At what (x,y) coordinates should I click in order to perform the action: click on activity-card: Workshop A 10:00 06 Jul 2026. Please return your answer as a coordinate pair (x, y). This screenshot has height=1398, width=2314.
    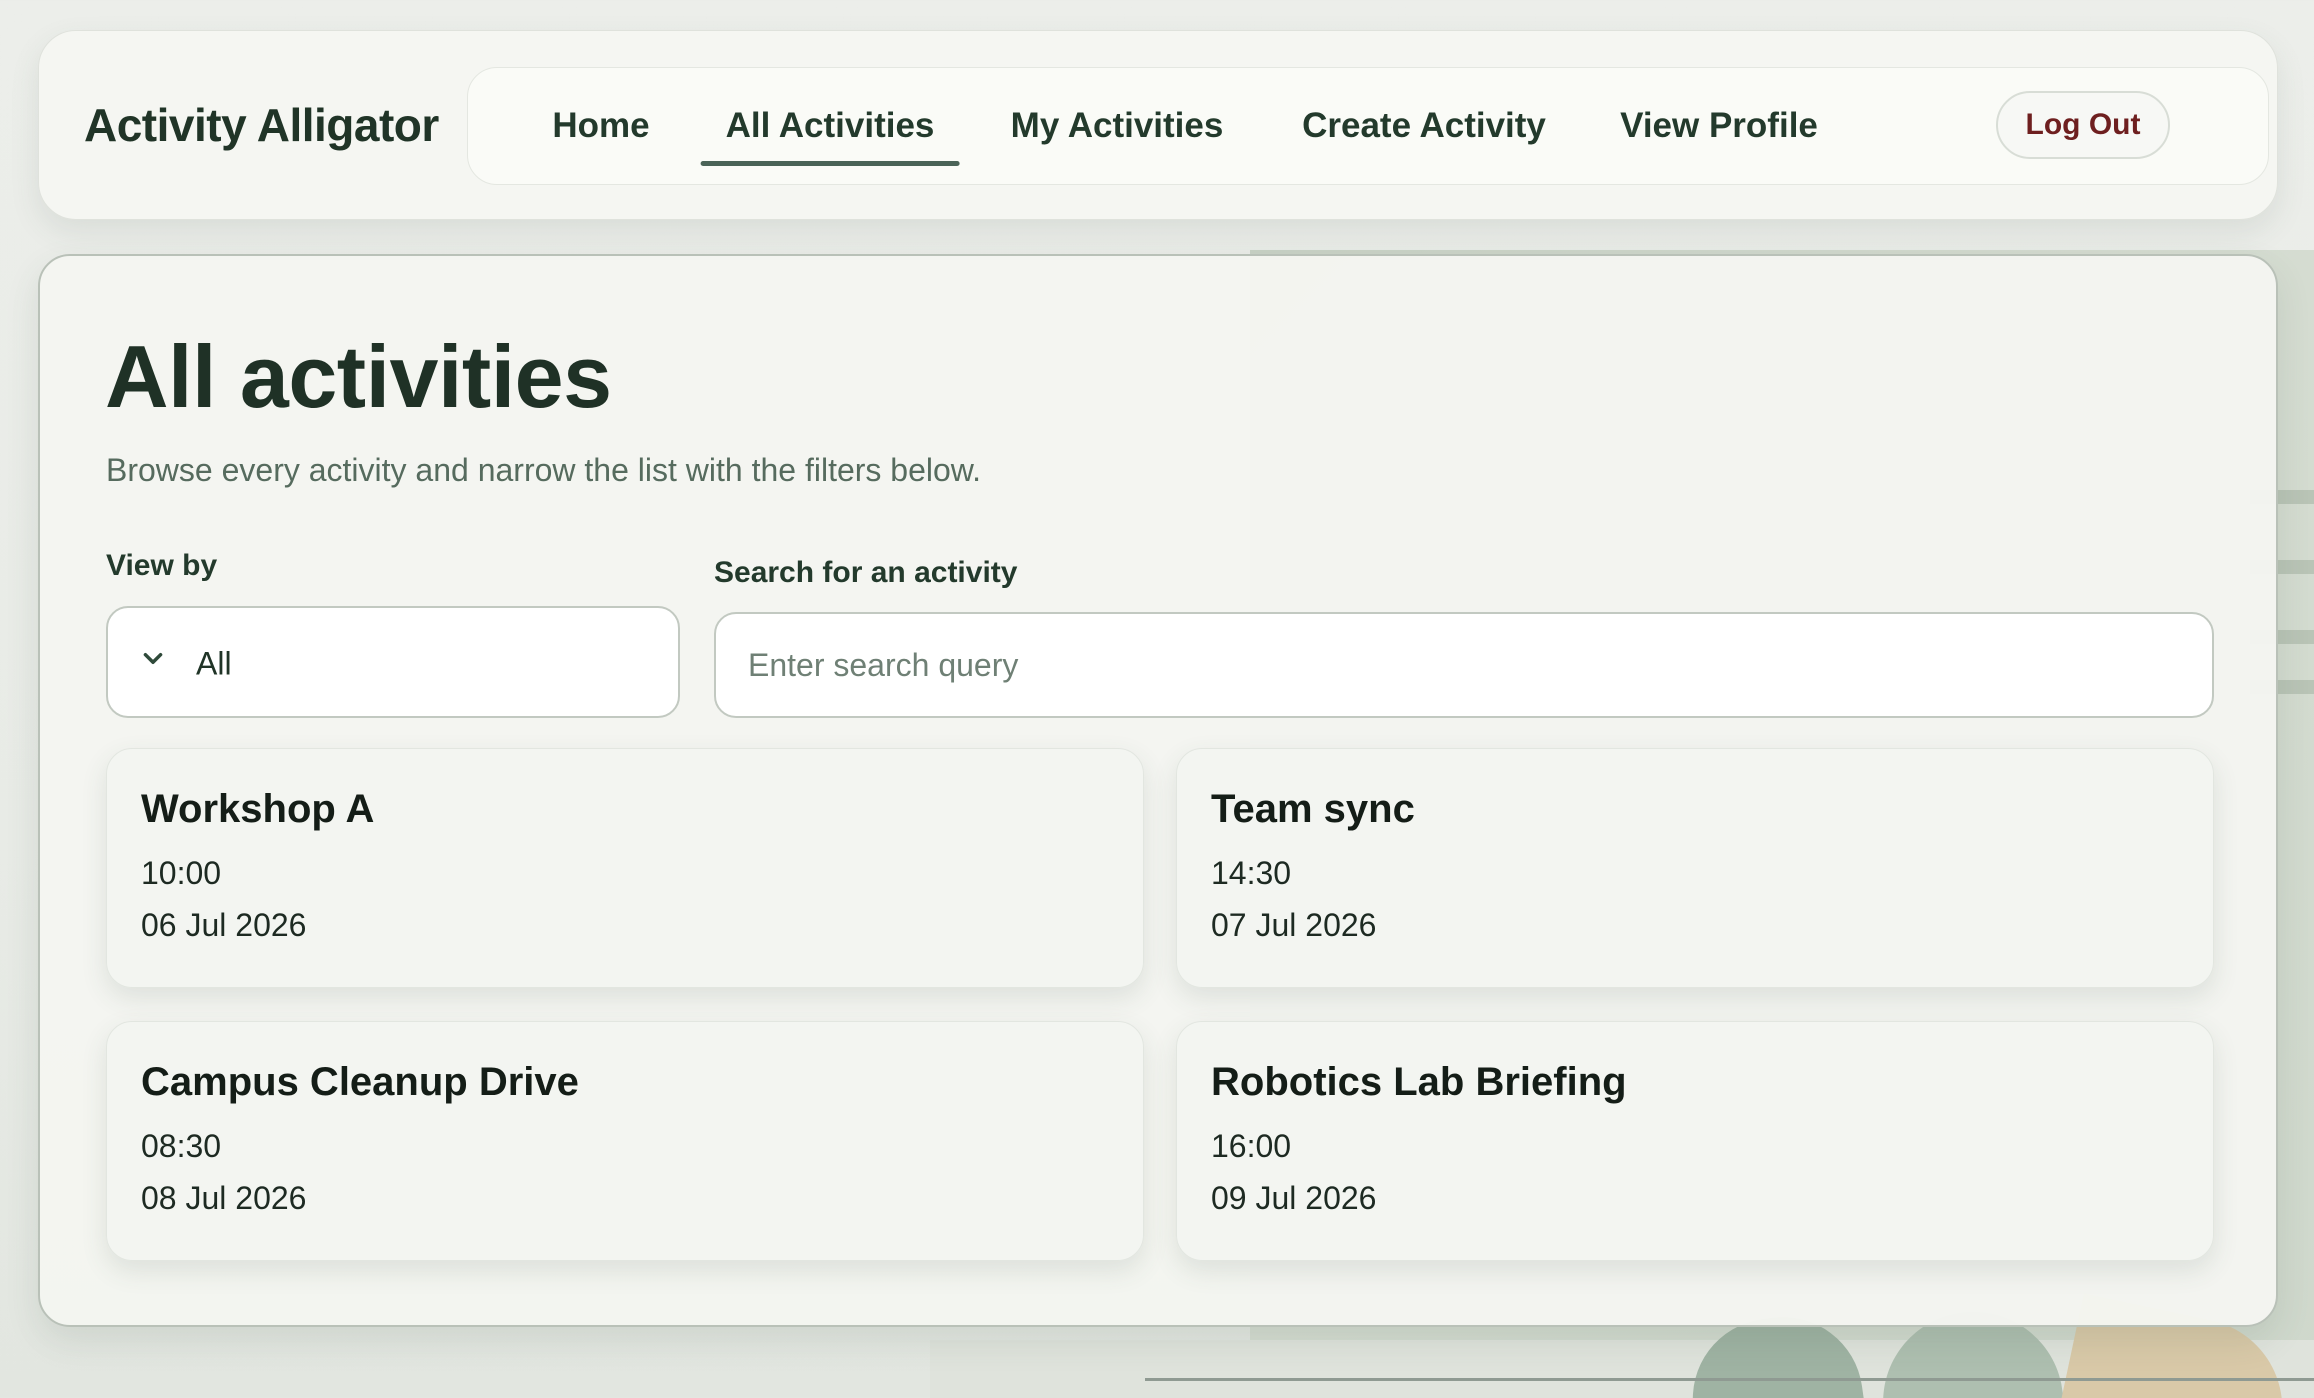
    Looking at the image, I should click on (625, 868).